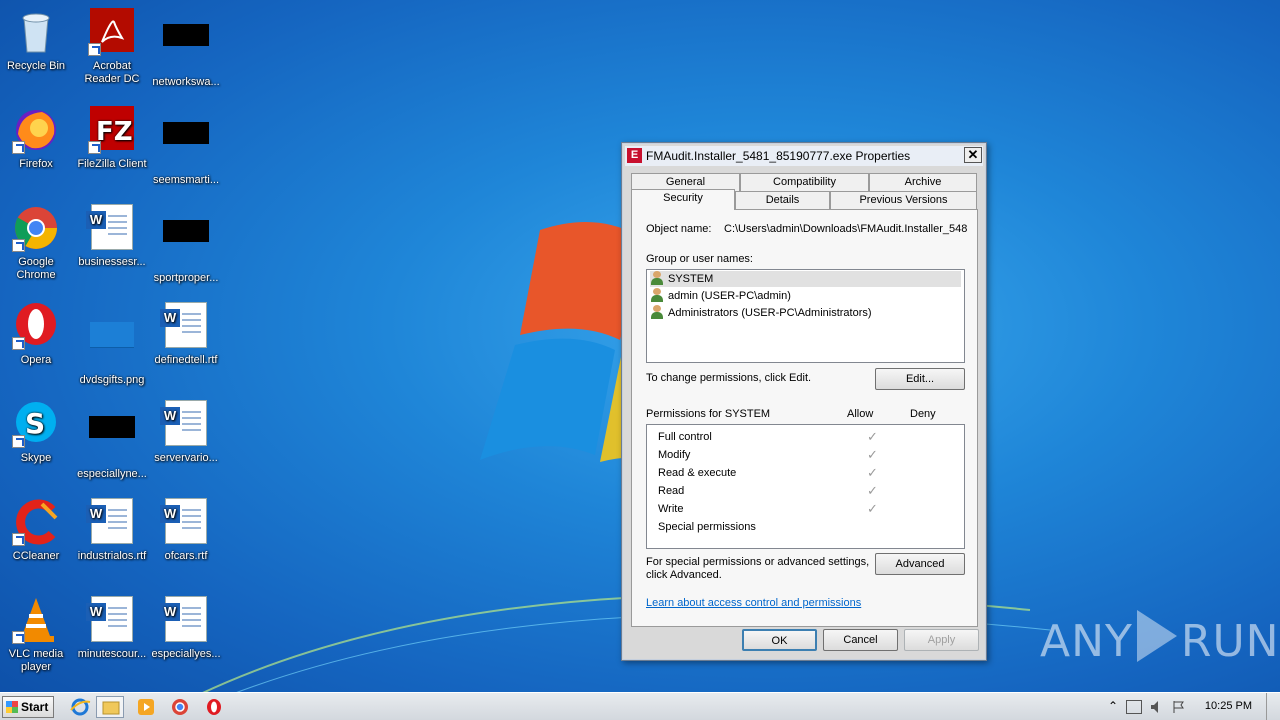 The width and height of the screenshot is (1280, 720). I want to click on desktop-icon-dvdsgifts: dvdsgifts.png, so click(112, 344).